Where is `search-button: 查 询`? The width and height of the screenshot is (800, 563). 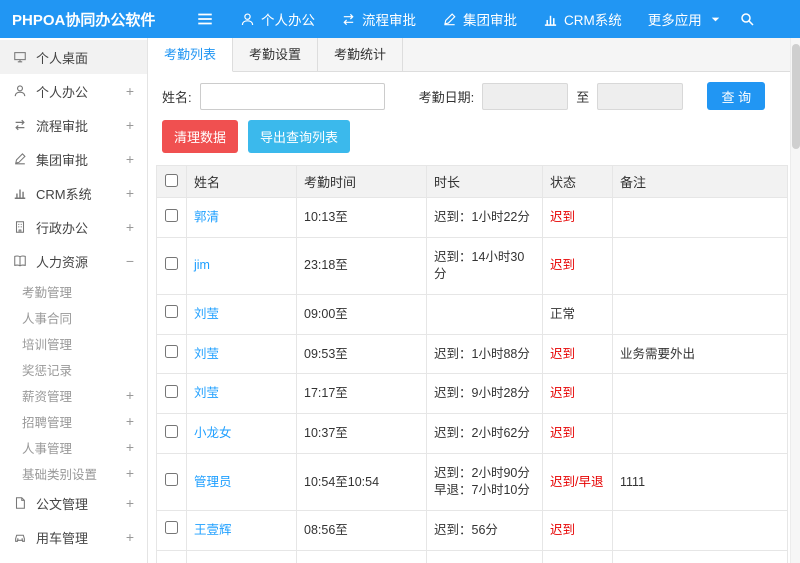
search-button: 查 询 is located at coordinates (736, 96).